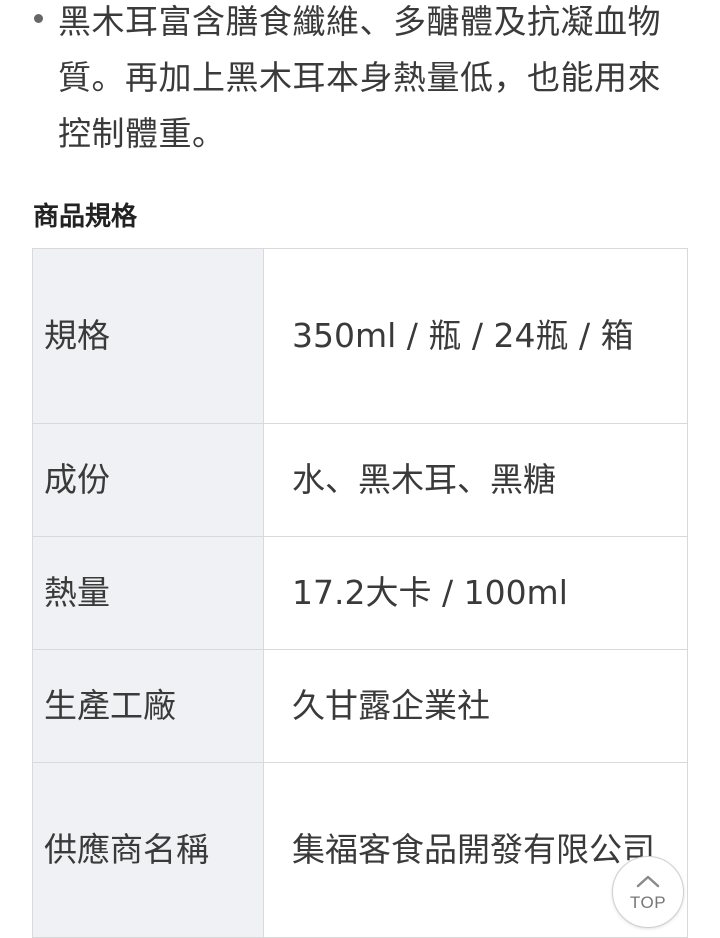  I want to click on spec-row-factory: 生產工廠 久甘露企業社, so click(360, 706).